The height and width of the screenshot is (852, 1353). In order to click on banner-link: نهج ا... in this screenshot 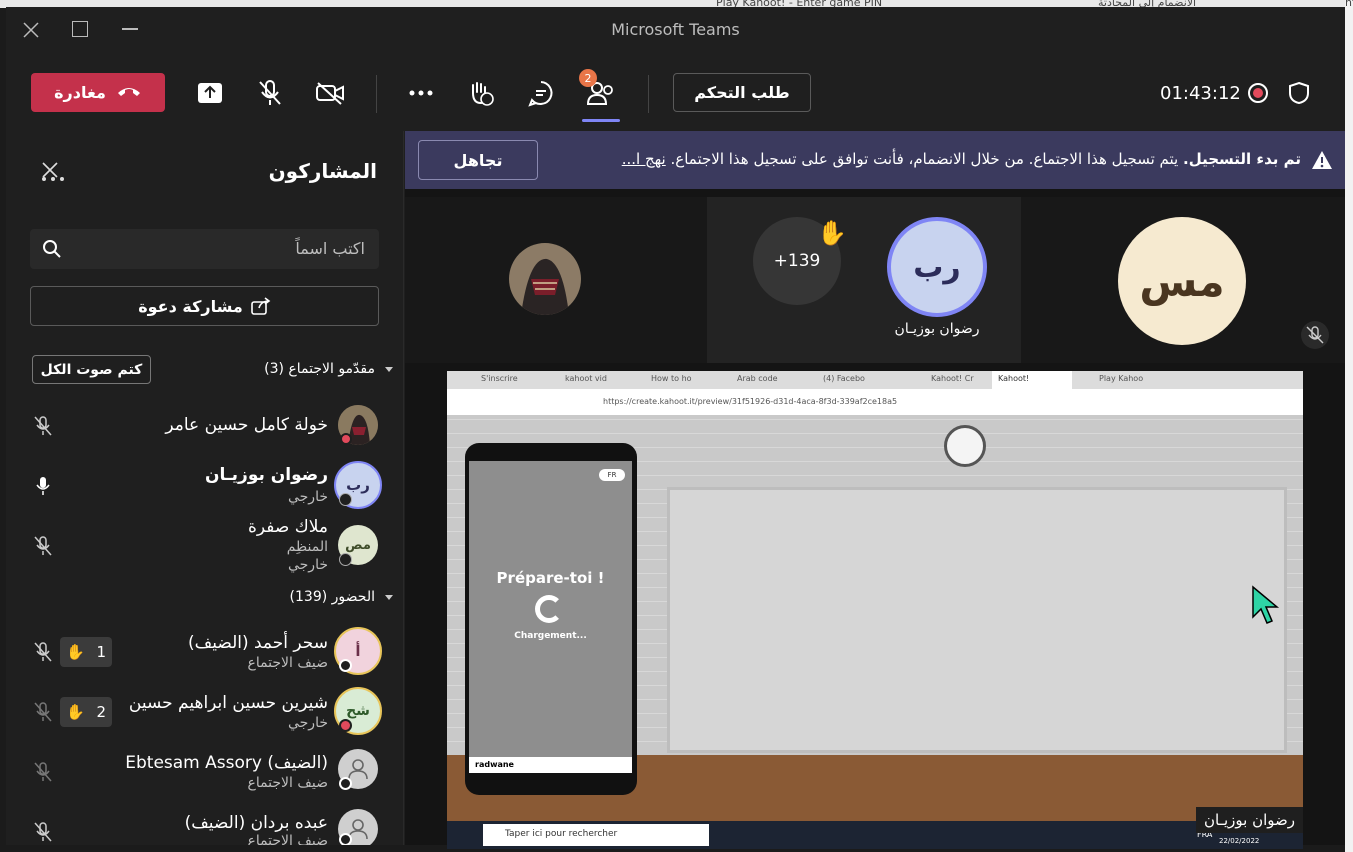, I will do `click(644, 159)`.